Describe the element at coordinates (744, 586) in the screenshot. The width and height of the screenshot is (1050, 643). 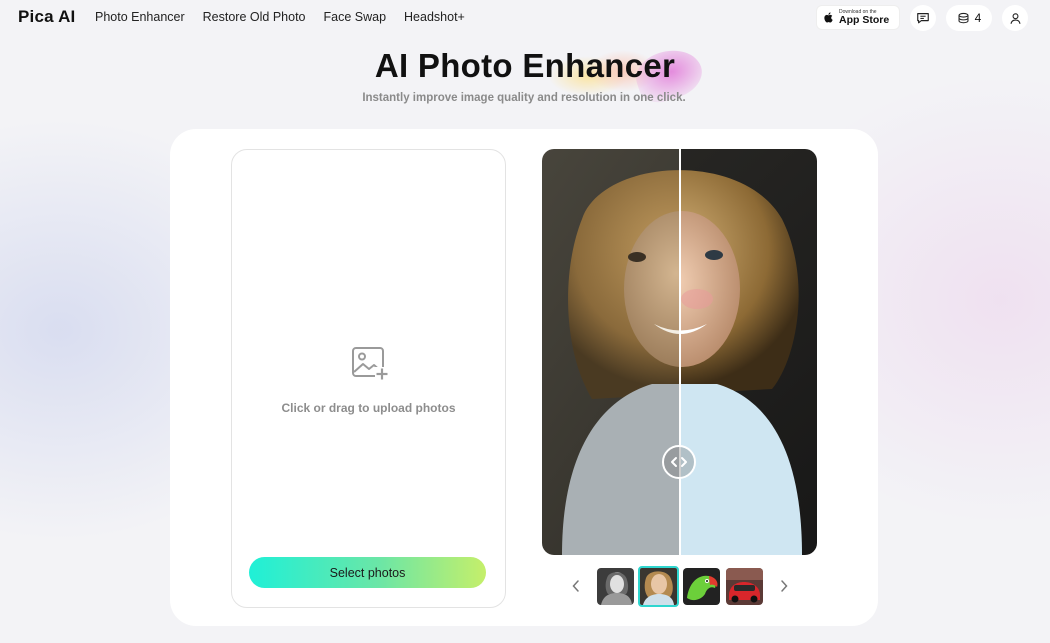
I see `thumbnail-red-car` at that location.